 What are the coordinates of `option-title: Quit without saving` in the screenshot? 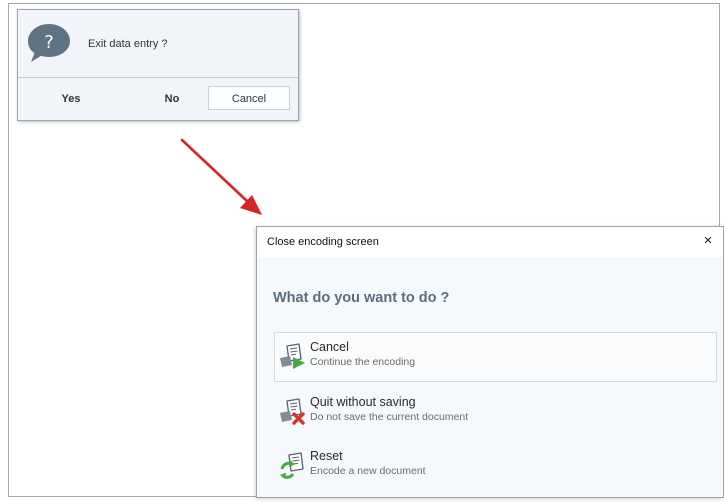 It's located at (363, 402).